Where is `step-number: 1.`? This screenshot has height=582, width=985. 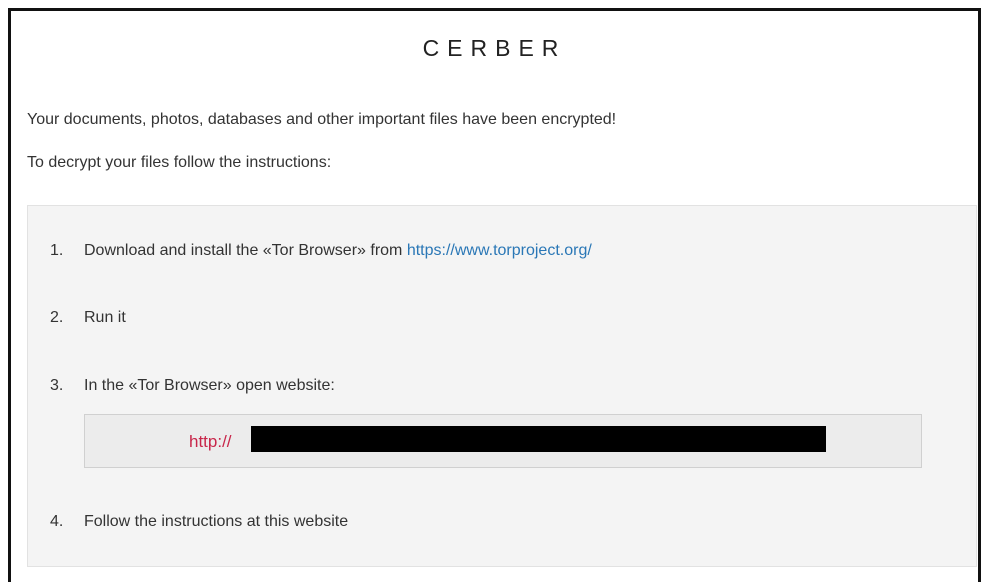 step-number: 1. is located at coordinates (57, 250).